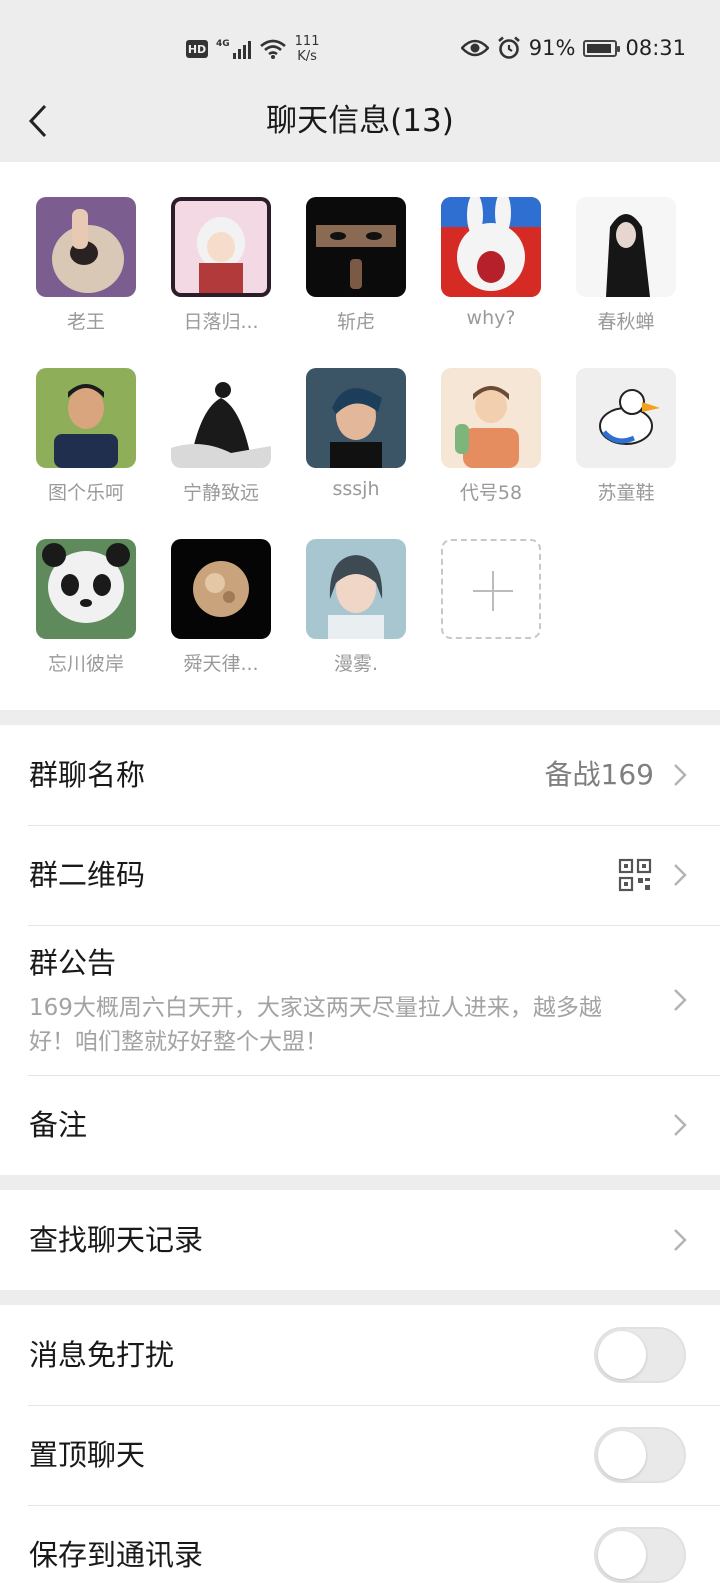 This screenshot has height=1584, width=720. I want to click on search-history-row: 查找聊天记录, so click(360, 1240).